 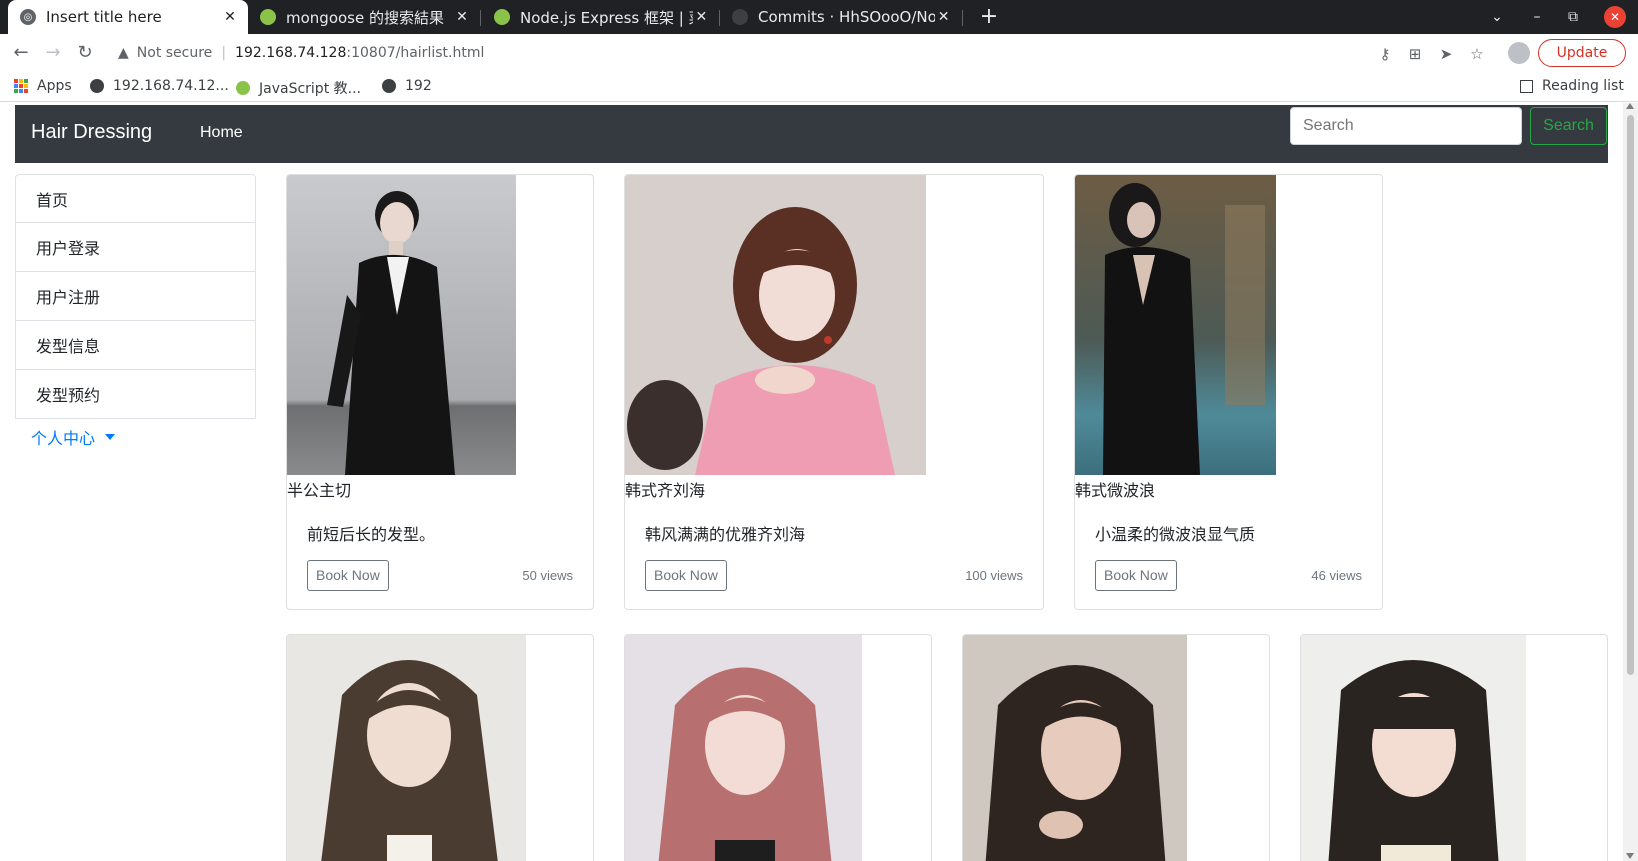 I want to click on view-count: 100 views, so click(x=994, y=575).